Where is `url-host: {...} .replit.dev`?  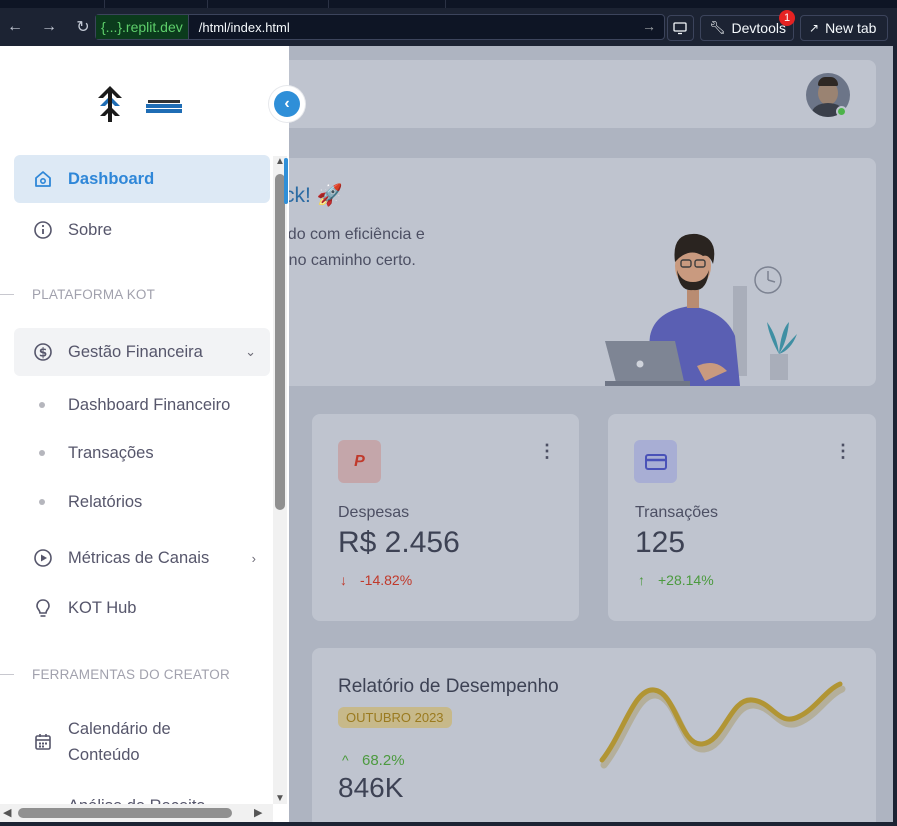
url-host: {...} .replit.dev is located at coordinates (142, 27).